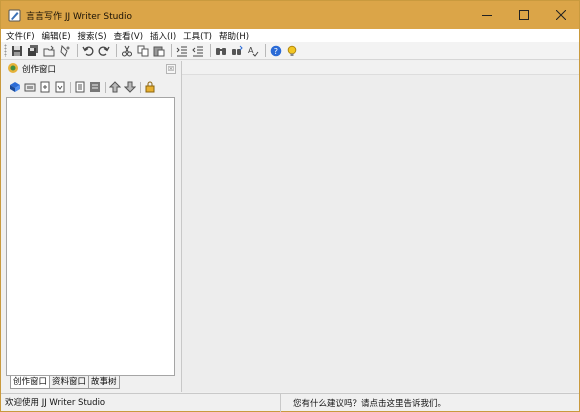 This screenshot has width=580, height=412. I want to click on menu-help: 帮助(H), so click(234, 36).